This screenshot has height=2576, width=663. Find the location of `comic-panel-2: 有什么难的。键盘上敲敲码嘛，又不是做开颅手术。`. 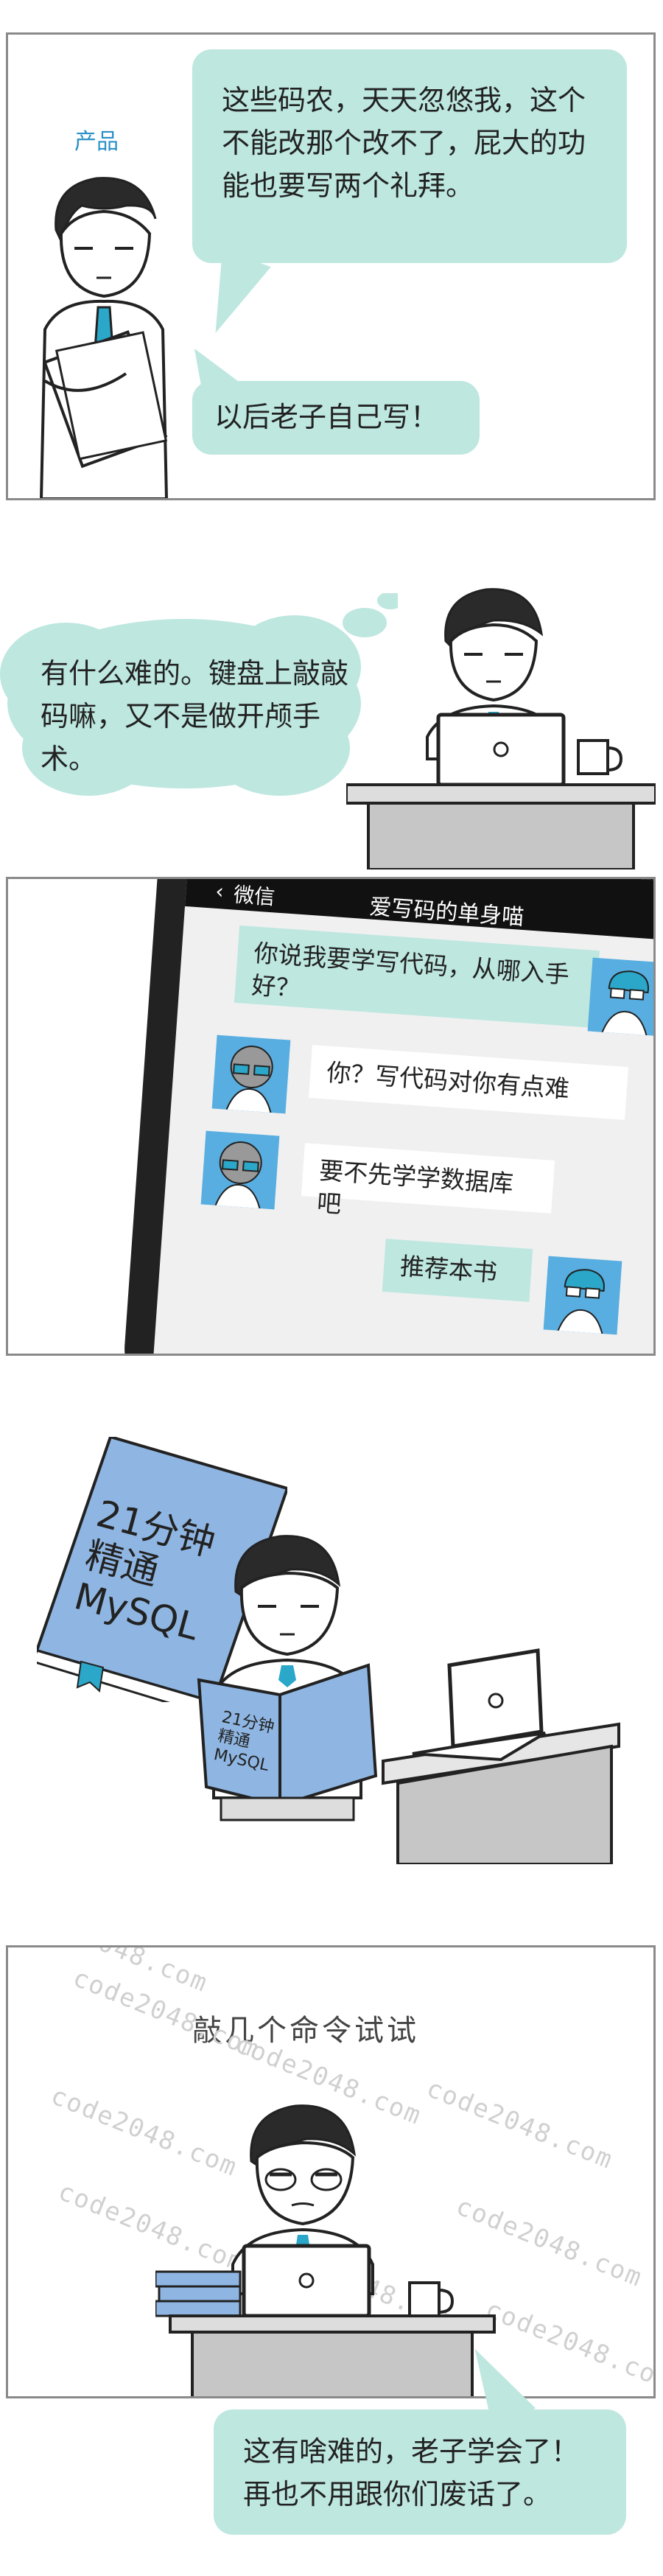

comic-panel-2: 有什么难的。键盘上敲敲码嘛，又不是做开颅手术。 is located at coordinates (331, 711).